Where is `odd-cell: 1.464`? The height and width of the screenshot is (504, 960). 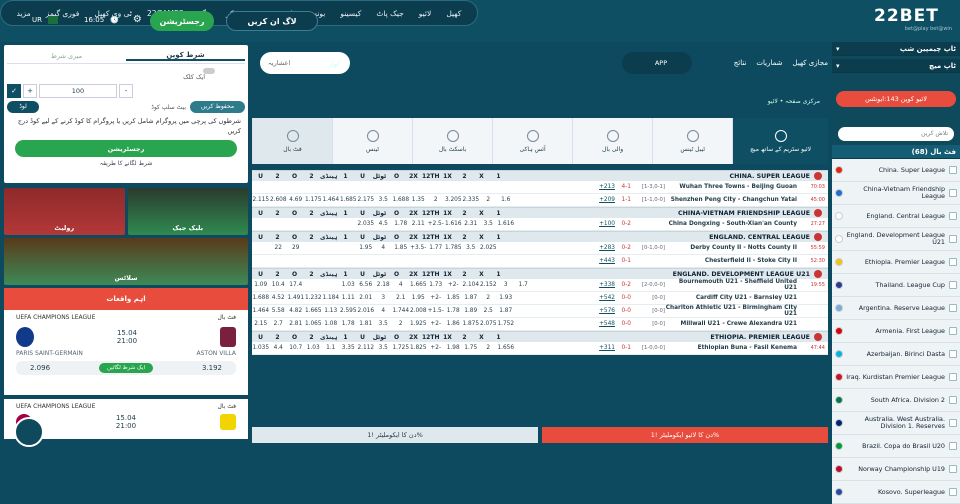 odd-cell: 1.464 is located at coordinates (261, 311).